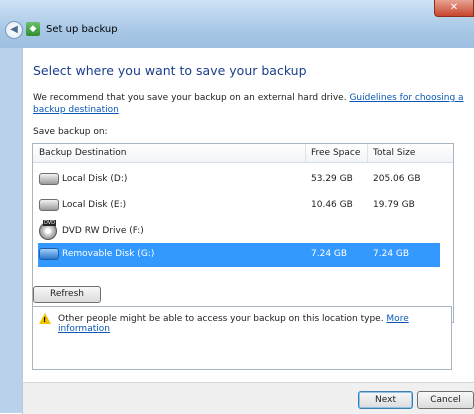 The image size is (474, 414). I want to click on row-total: 7.24 GB, so click(391, 254).